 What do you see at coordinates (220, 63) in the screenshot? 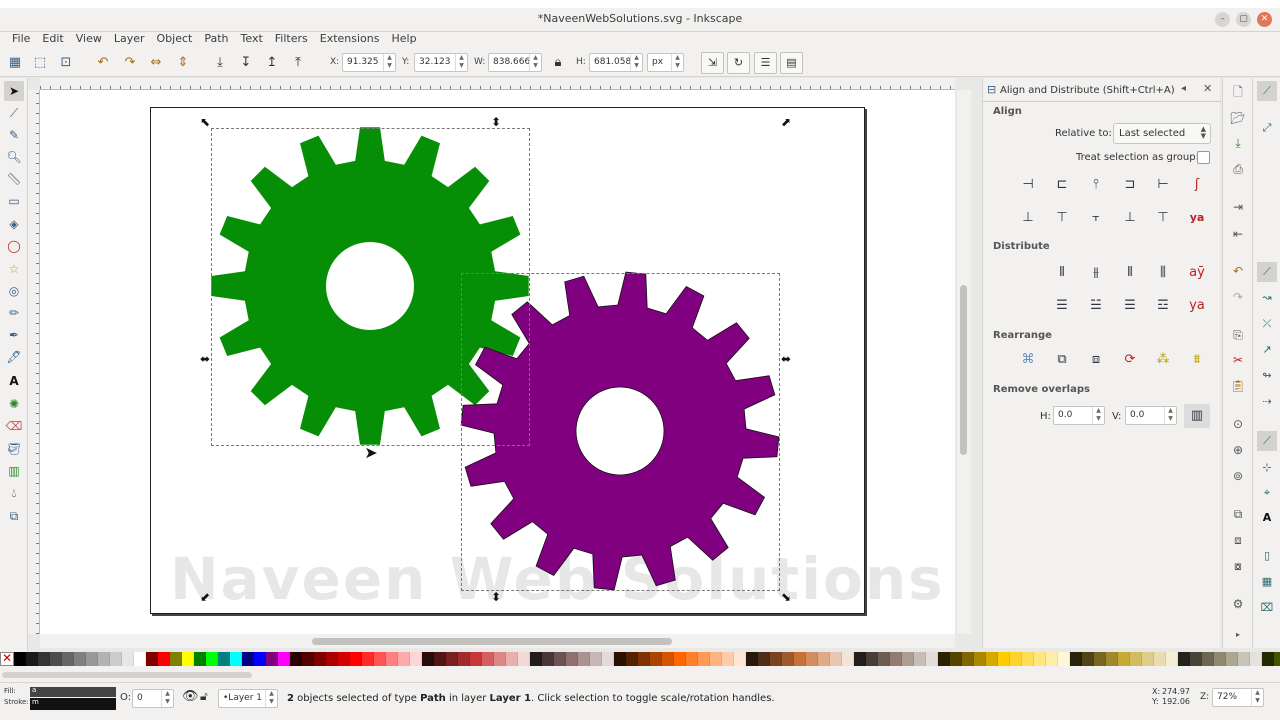
I see `lower-to-bottom-icon: ⤓` at bounding box center [220, 63].